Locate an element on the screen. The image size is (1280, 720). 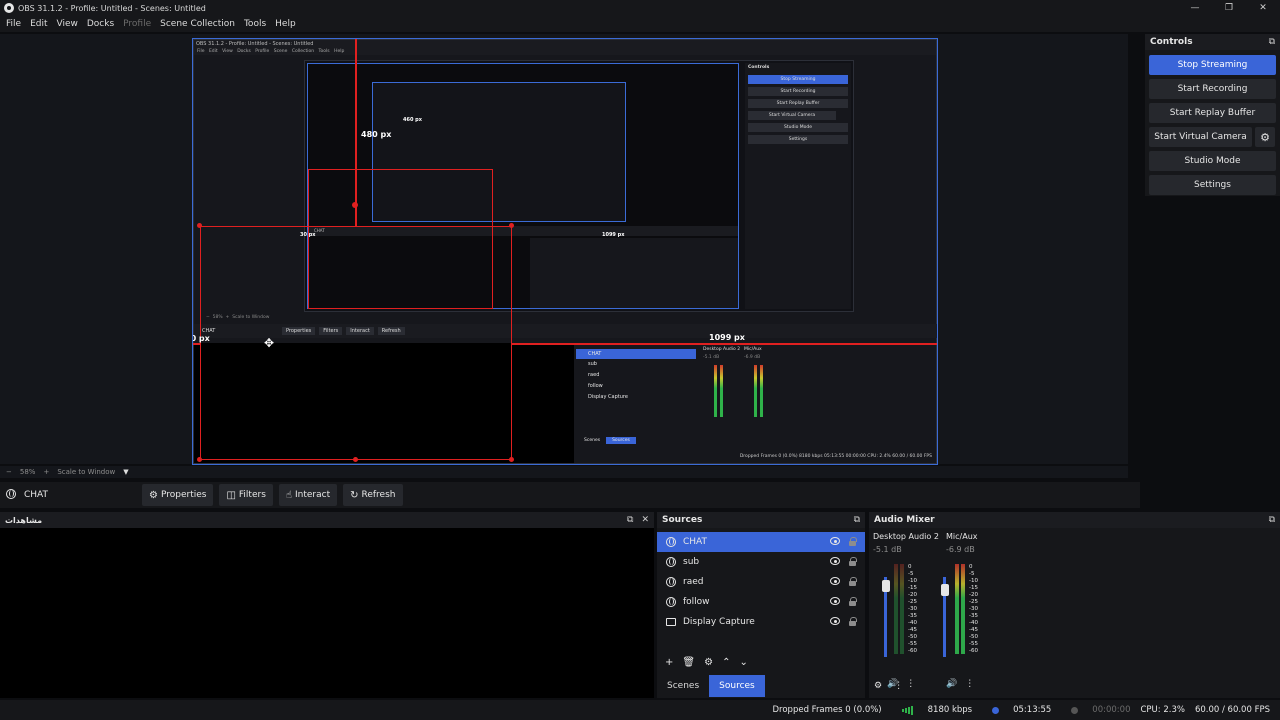
record-time: 00:00:00 is located at coordinates (1095, 710).